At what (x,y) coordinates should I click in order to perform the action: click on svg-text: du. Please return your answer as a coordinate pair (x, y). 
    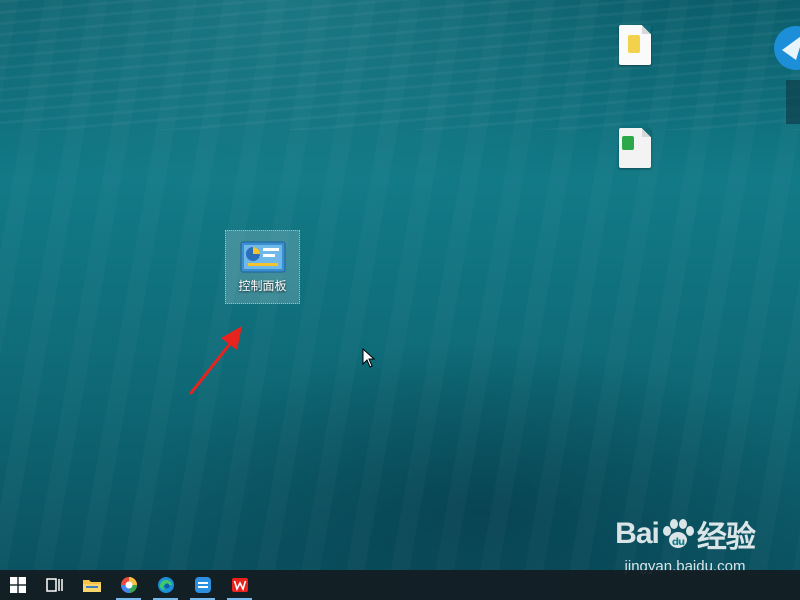
    Looking at the image, I should click on (678, 542).